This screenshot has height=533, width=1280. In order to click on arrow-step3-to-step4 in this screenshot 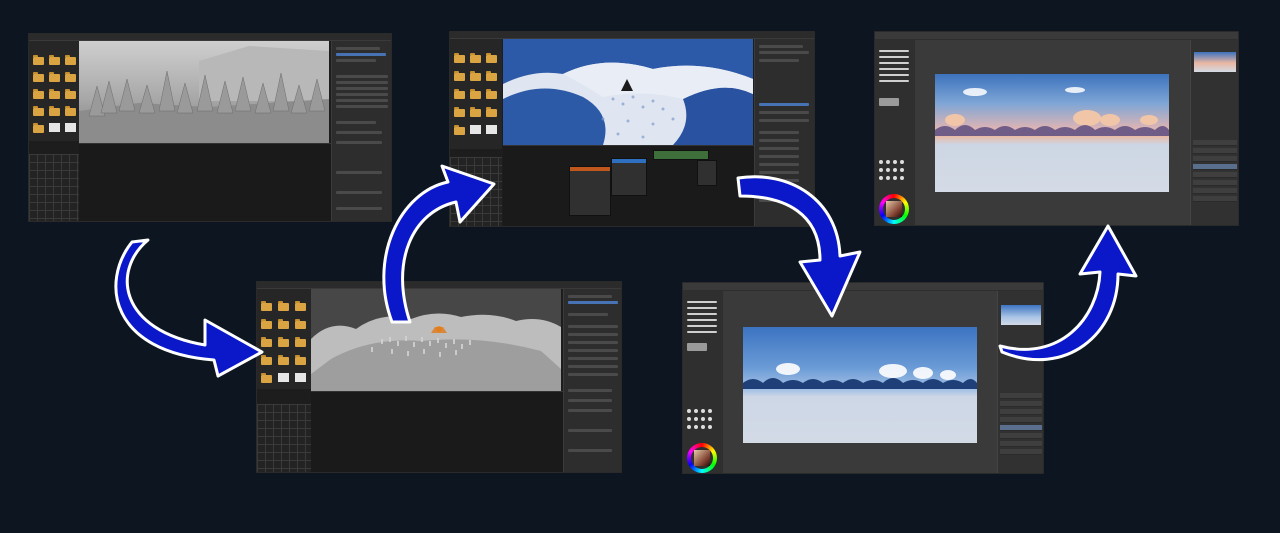, I will do `click(799, 246)`.